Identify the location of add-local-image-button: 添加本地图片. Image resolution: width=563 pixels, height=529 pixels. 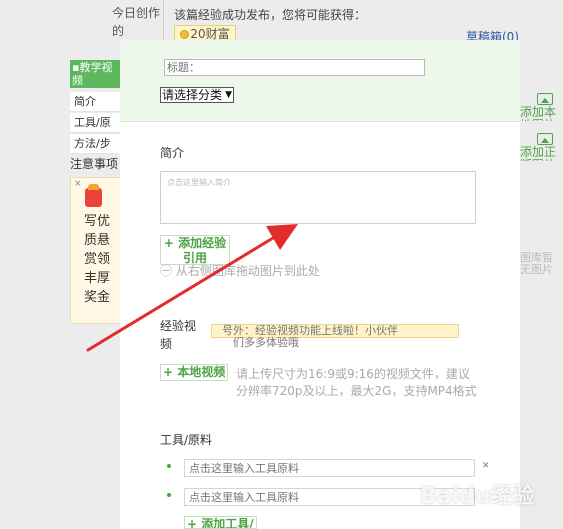
(541, 107).